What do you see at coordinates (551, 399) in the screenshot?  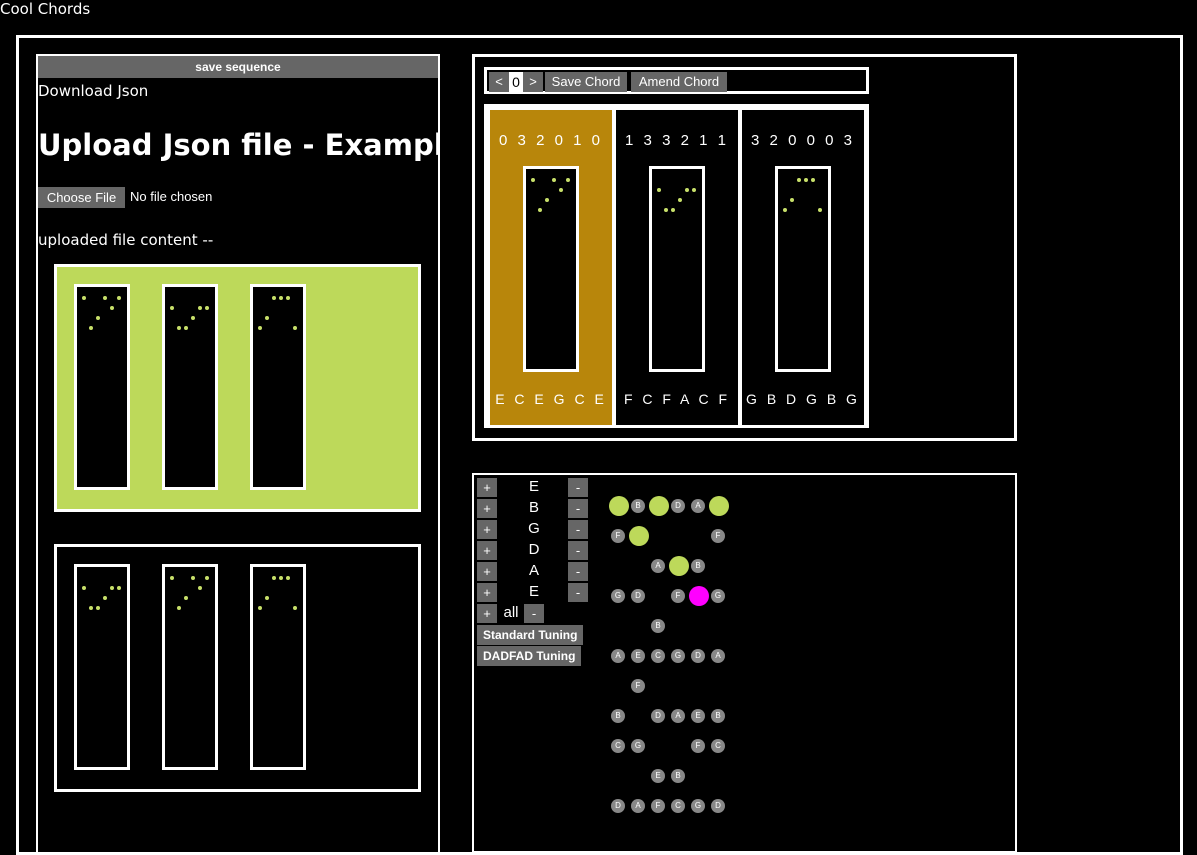 I see `chord-notes: E C E G C E` at bounding box center [551, 399].